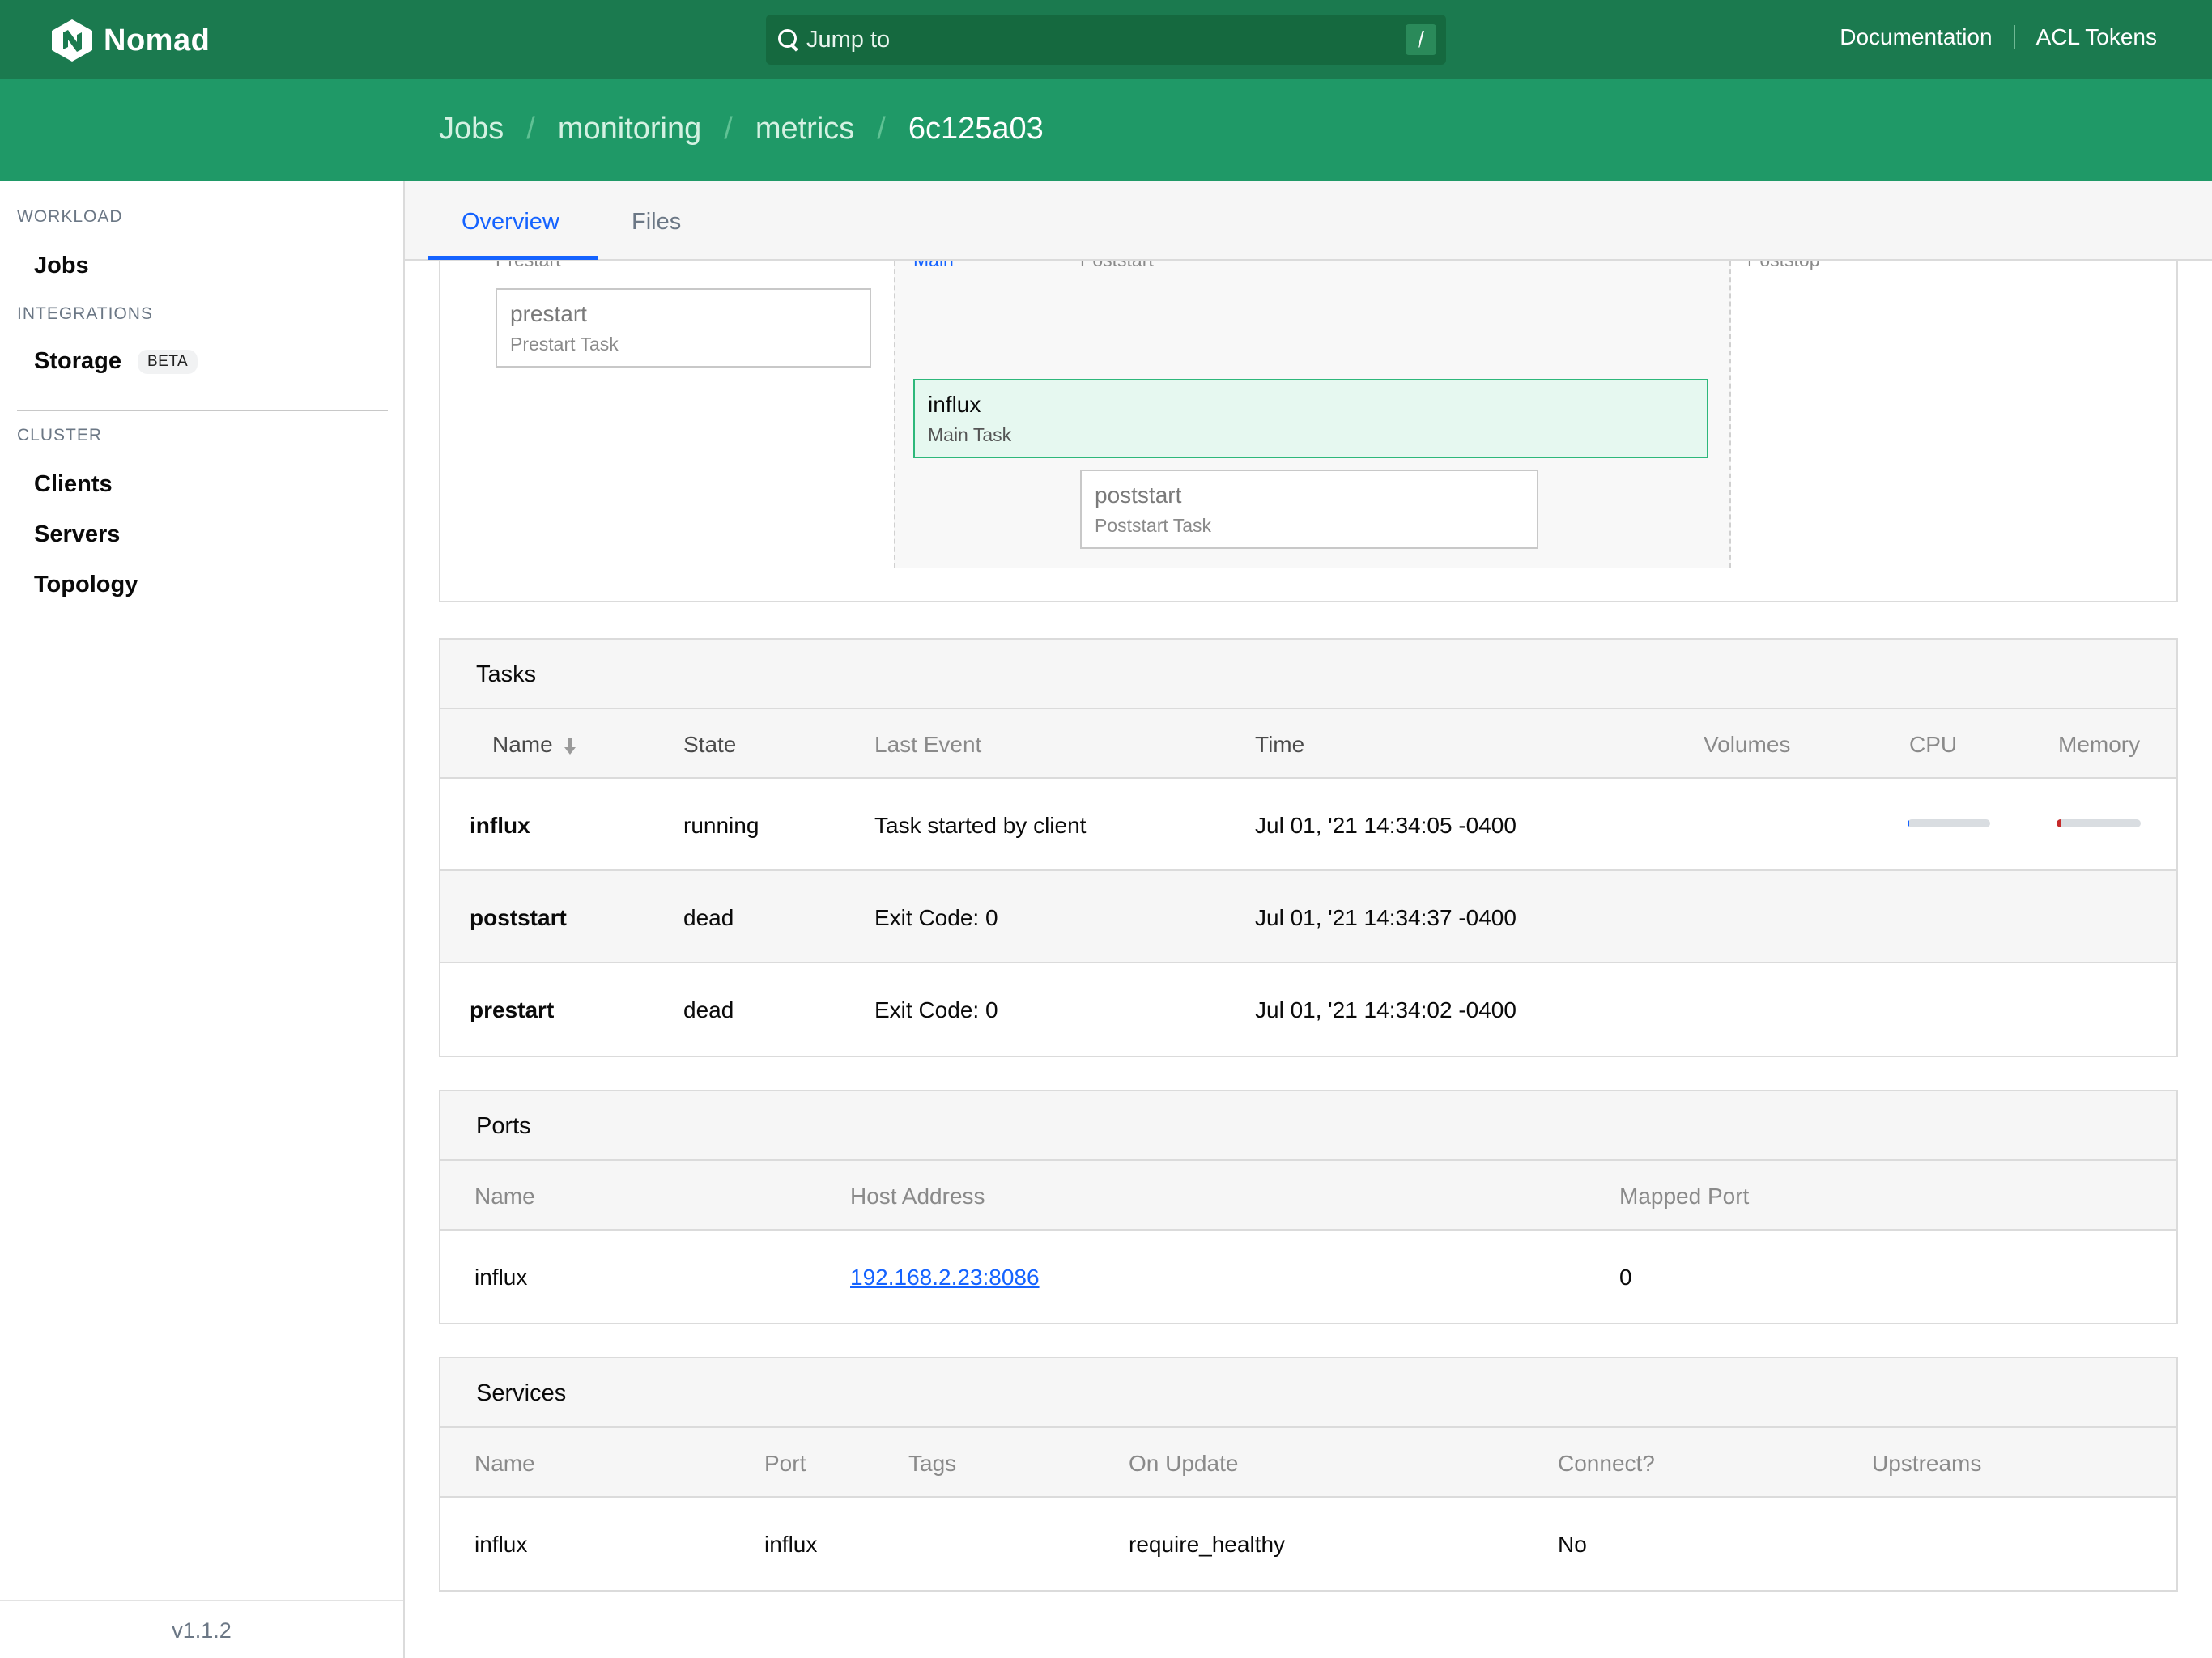  What do you see at coordinates (2099, 744) in the screenshot?
I see `column-header-memory: Memory` at bounding box center [2099, 744].